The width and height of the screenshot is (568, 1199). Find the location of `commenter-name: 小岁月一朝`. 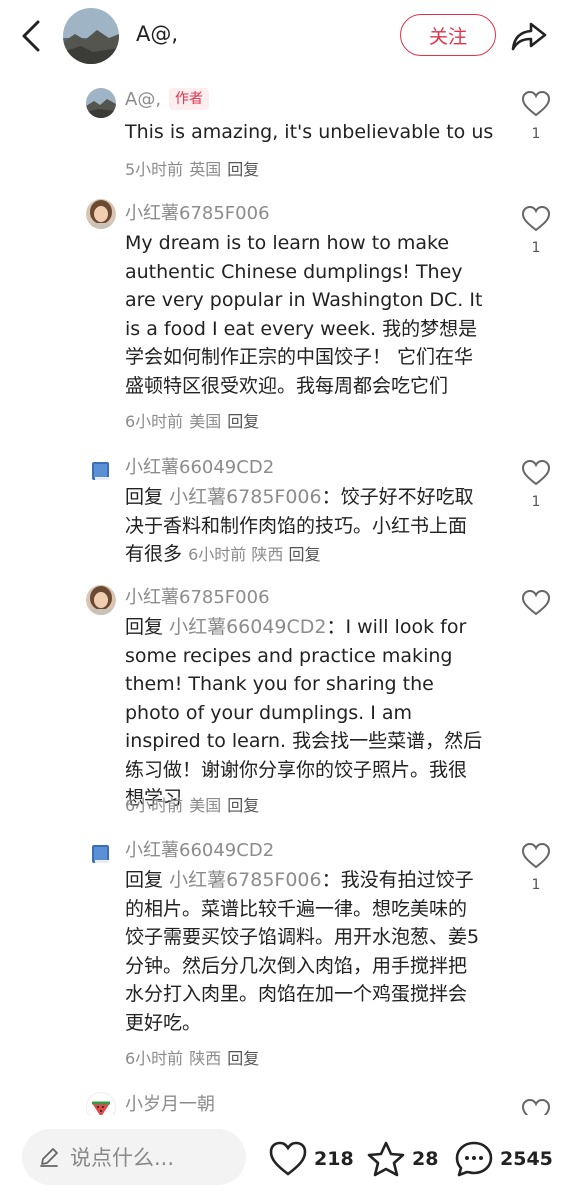

commenter-name: 小岁月一朝 is located at coordinates (170, 1102).